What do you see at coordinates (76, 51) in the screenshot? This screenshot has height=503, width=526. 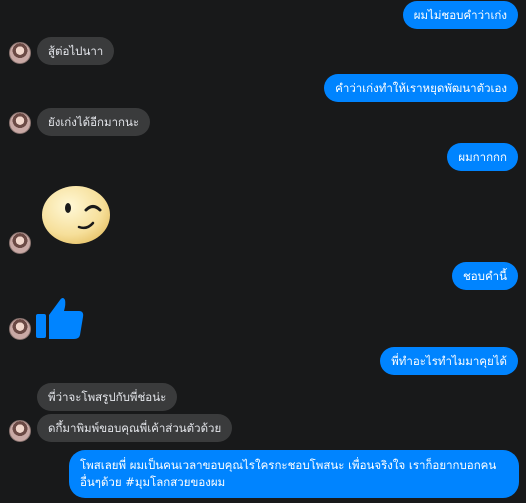 I see `incoming-message: สู้ต่อไปนาา` at bounding box center [76, 51].